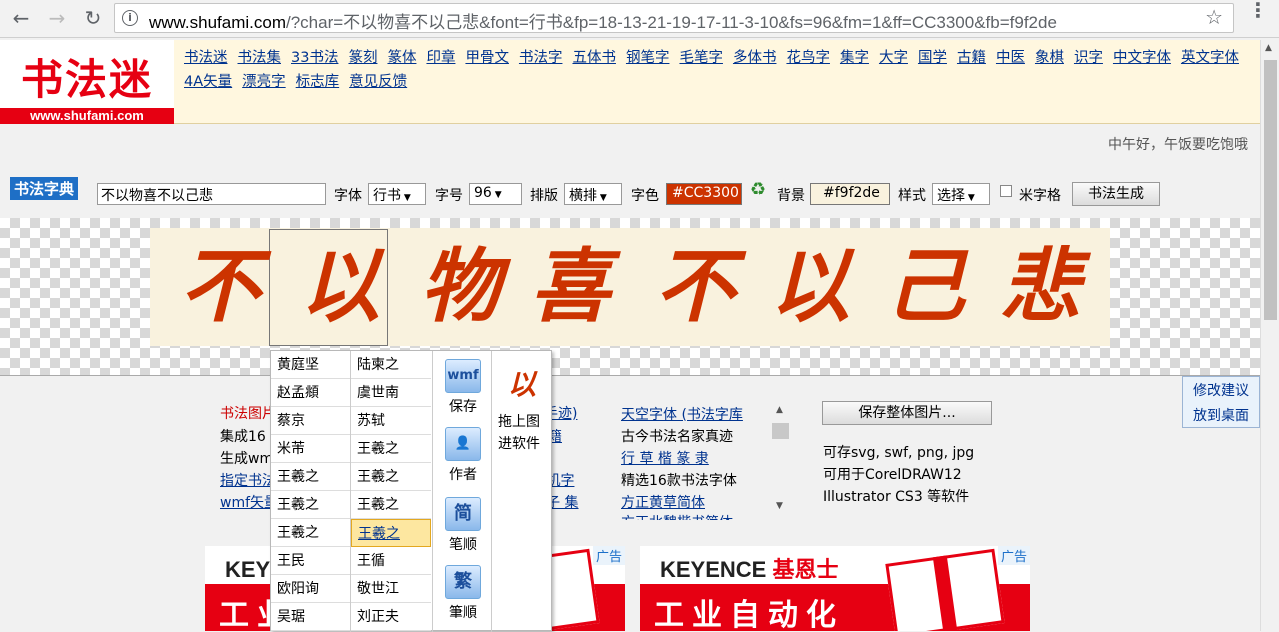 The height and width of the screenshot is (632, 1279). What do you see at coordinates (391, 365) in the screenshot?
I see `calligrapher-option: 陆柬之` at bounding box center [391, 365].